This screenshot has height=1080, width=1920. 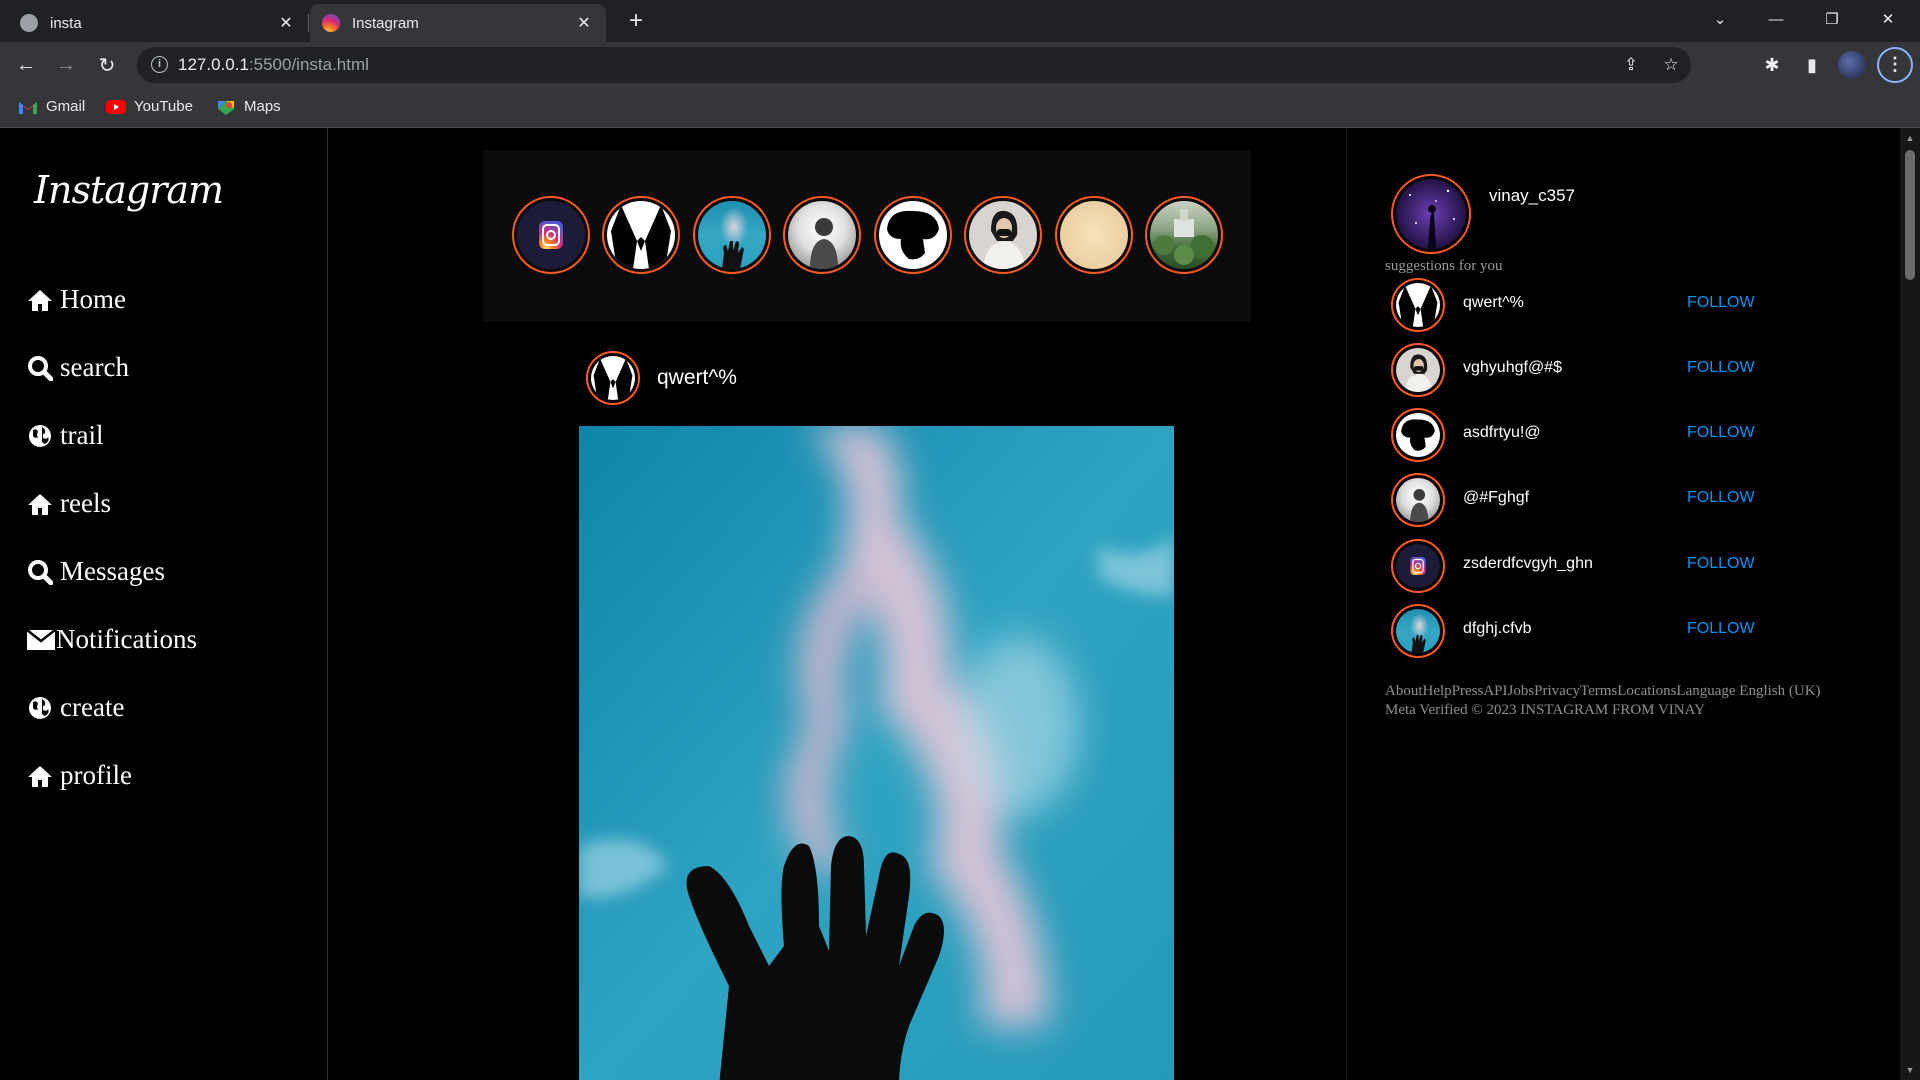 I want to click on nav-item-search: search, so click(x=77, y=367).